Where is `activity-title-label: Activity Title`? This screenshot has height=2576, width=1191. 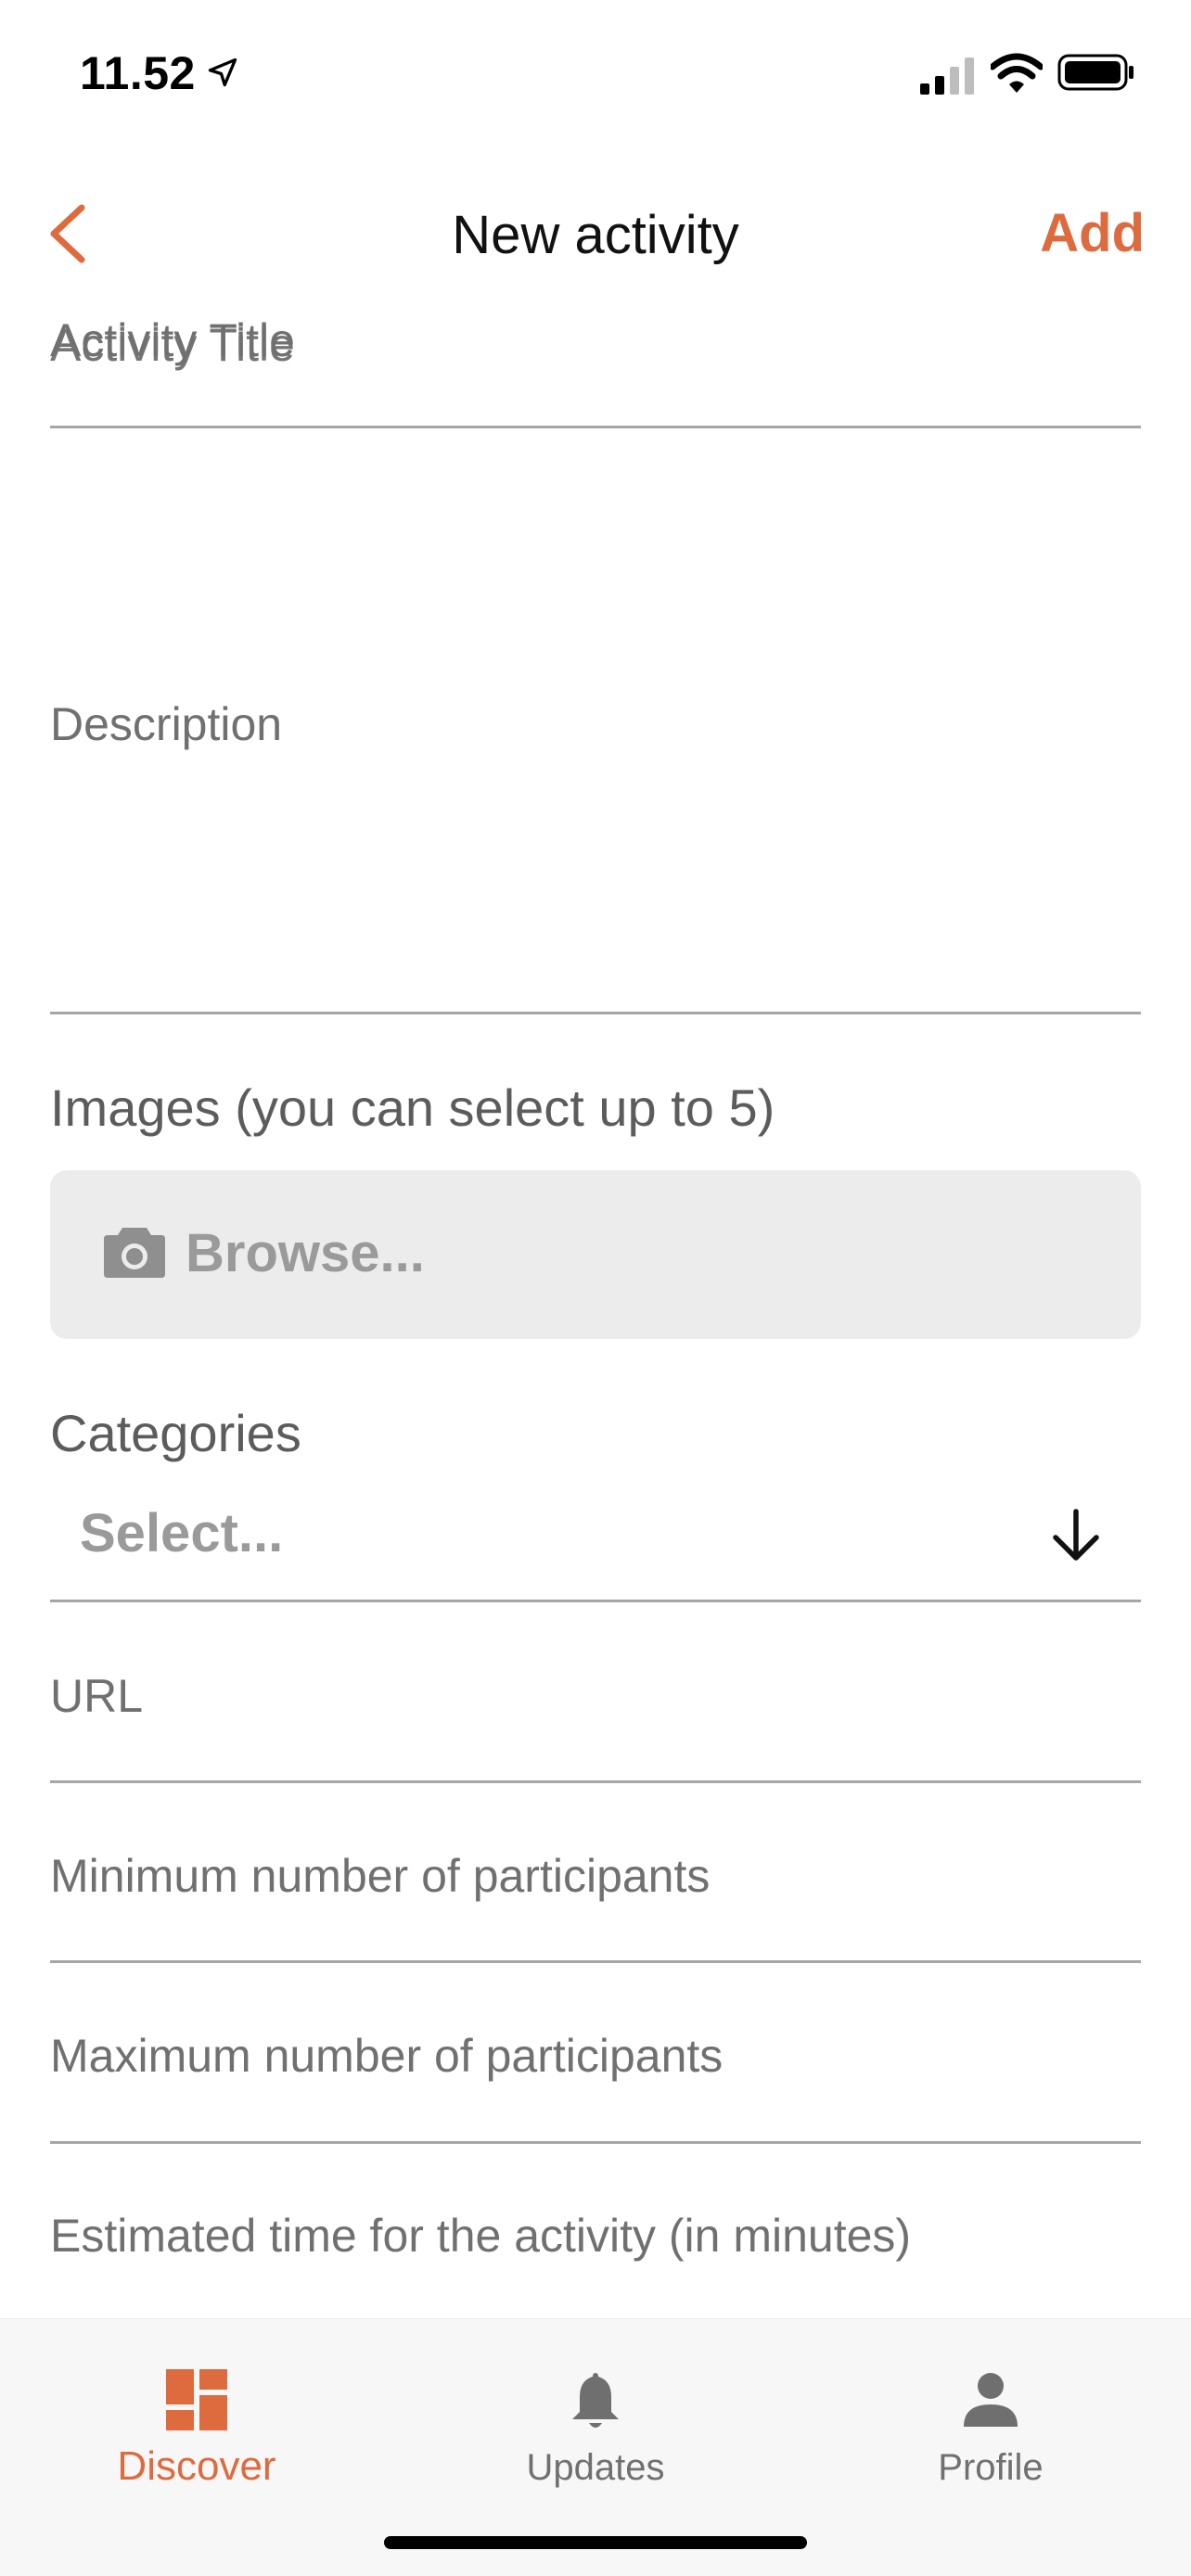
activity-title-label: Activity Title is located at coordinates (172, 340).